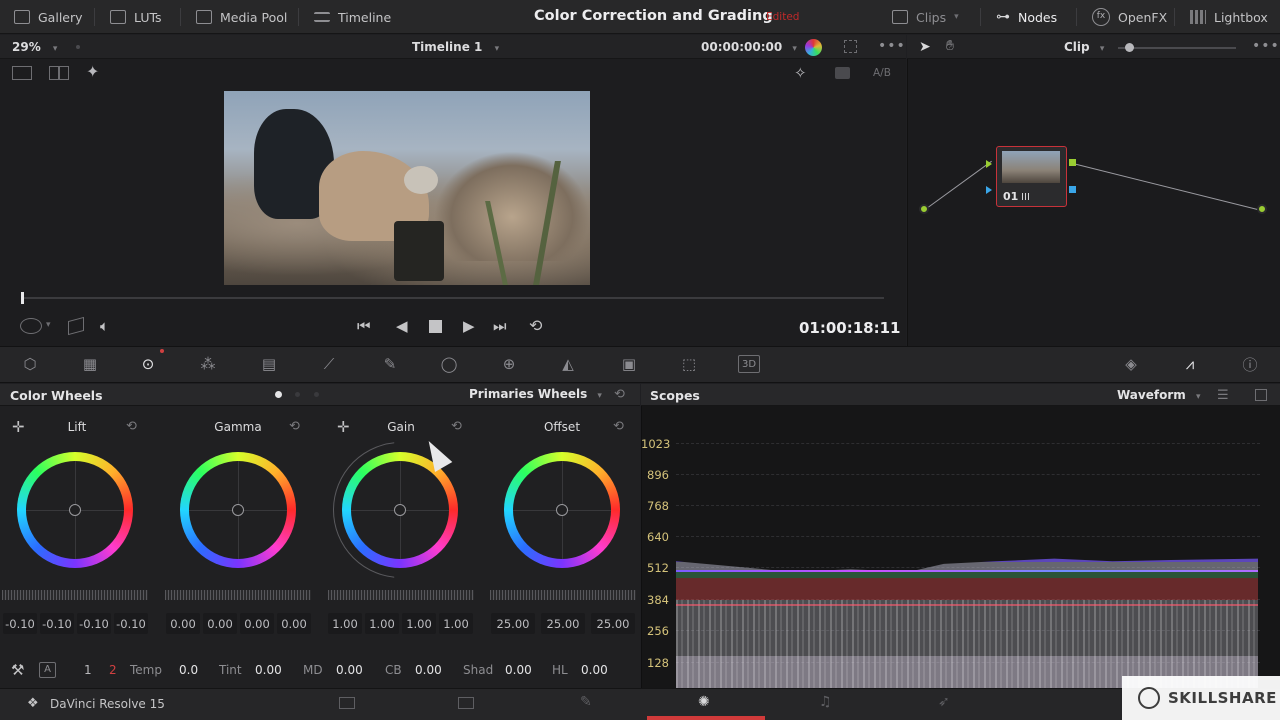  I want to click on lift-master-jog, so click(75, 595).